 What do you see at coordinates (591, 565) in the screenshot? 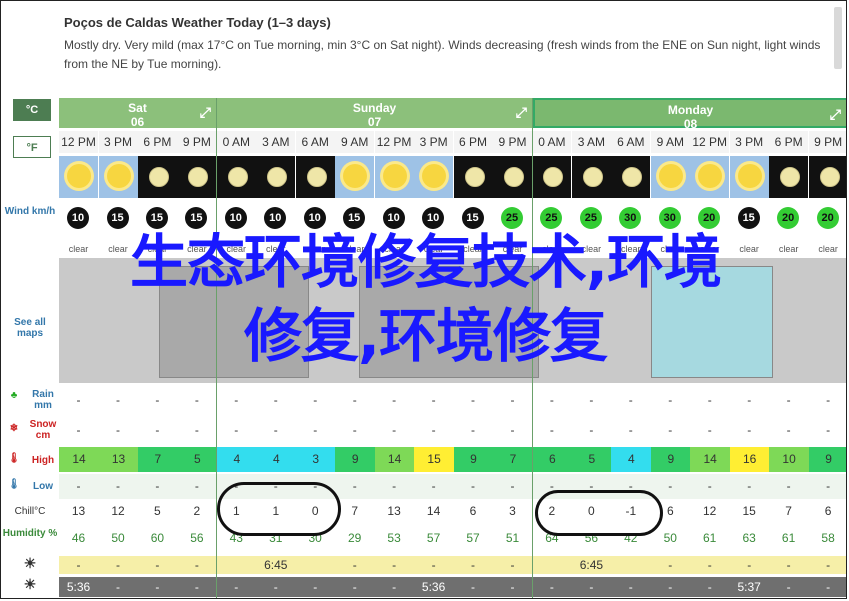
I see `sunrise-cell: 6:45` at bounding box center [591, 565].